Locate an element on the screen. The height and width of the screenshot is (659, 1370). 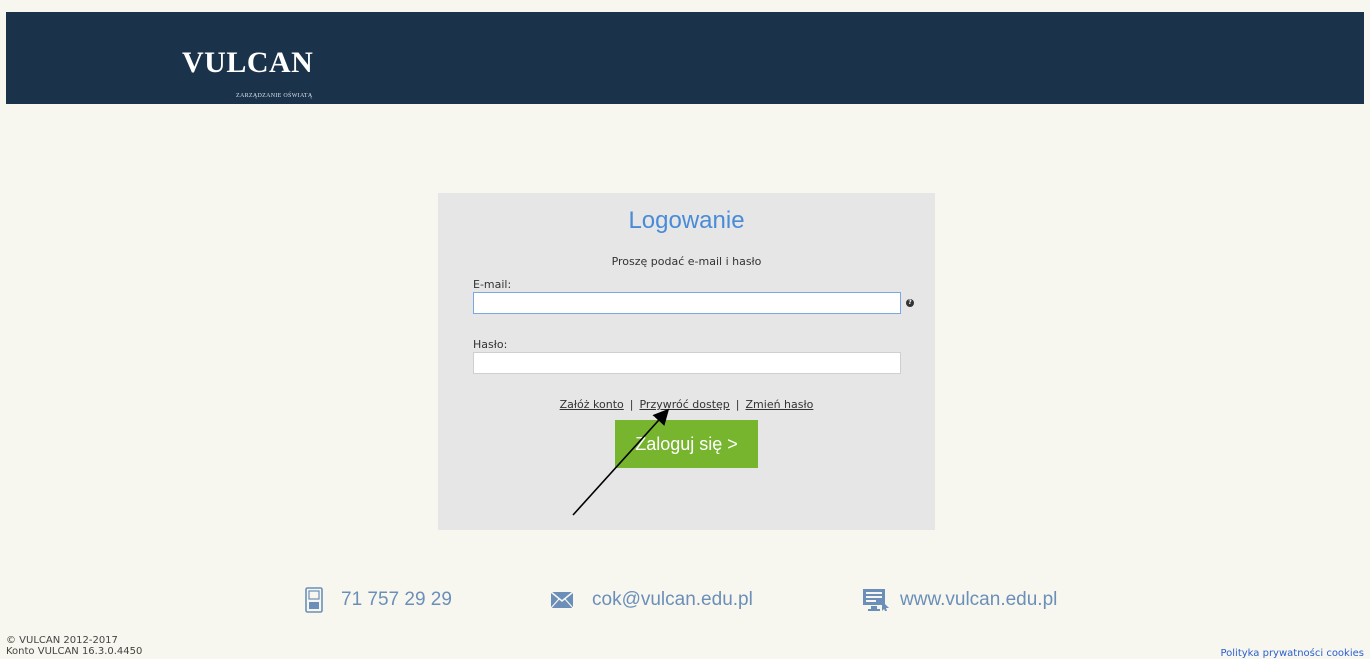
version-text: Konto VULCAN 16.3.0.4450 is located at coordinates (74, 651).